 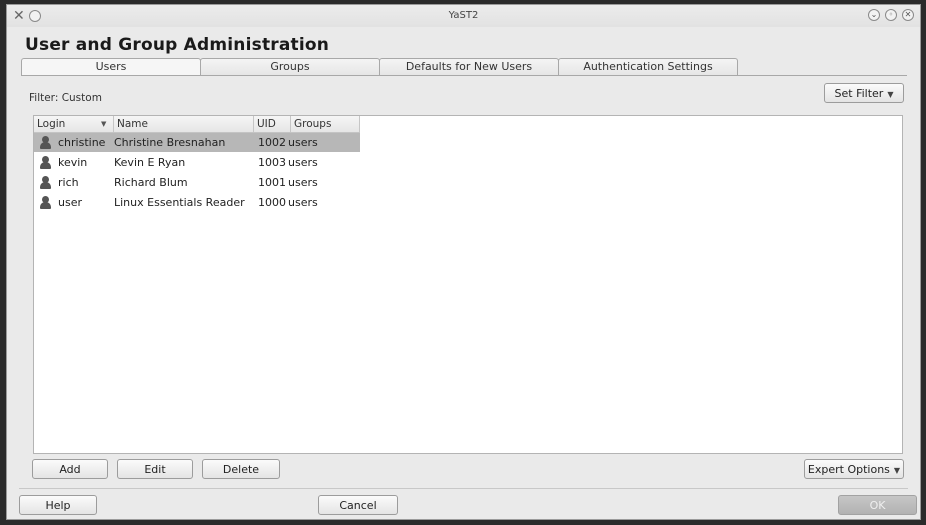 I want to click on title-bar: ✕ YaST2 ⌄ ◦ ✕, so click(x=463, y=16).